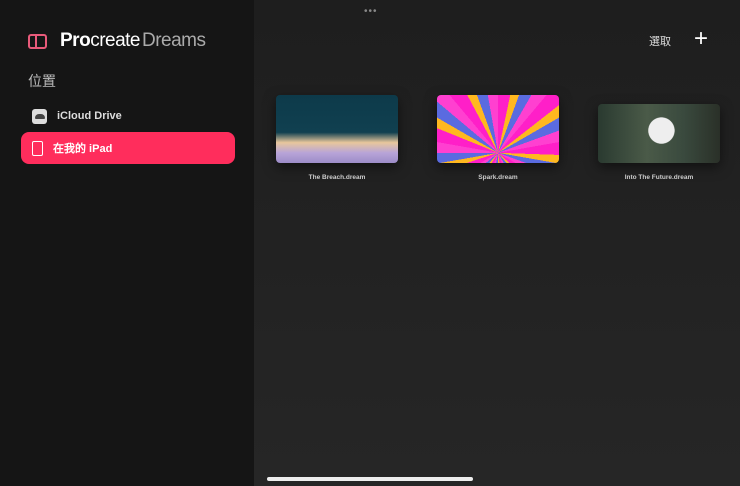  What do you see at coordinates (498, 177) in the screenshot?
I see `file-name: Spark.dream` at bounding box center [498, 177].